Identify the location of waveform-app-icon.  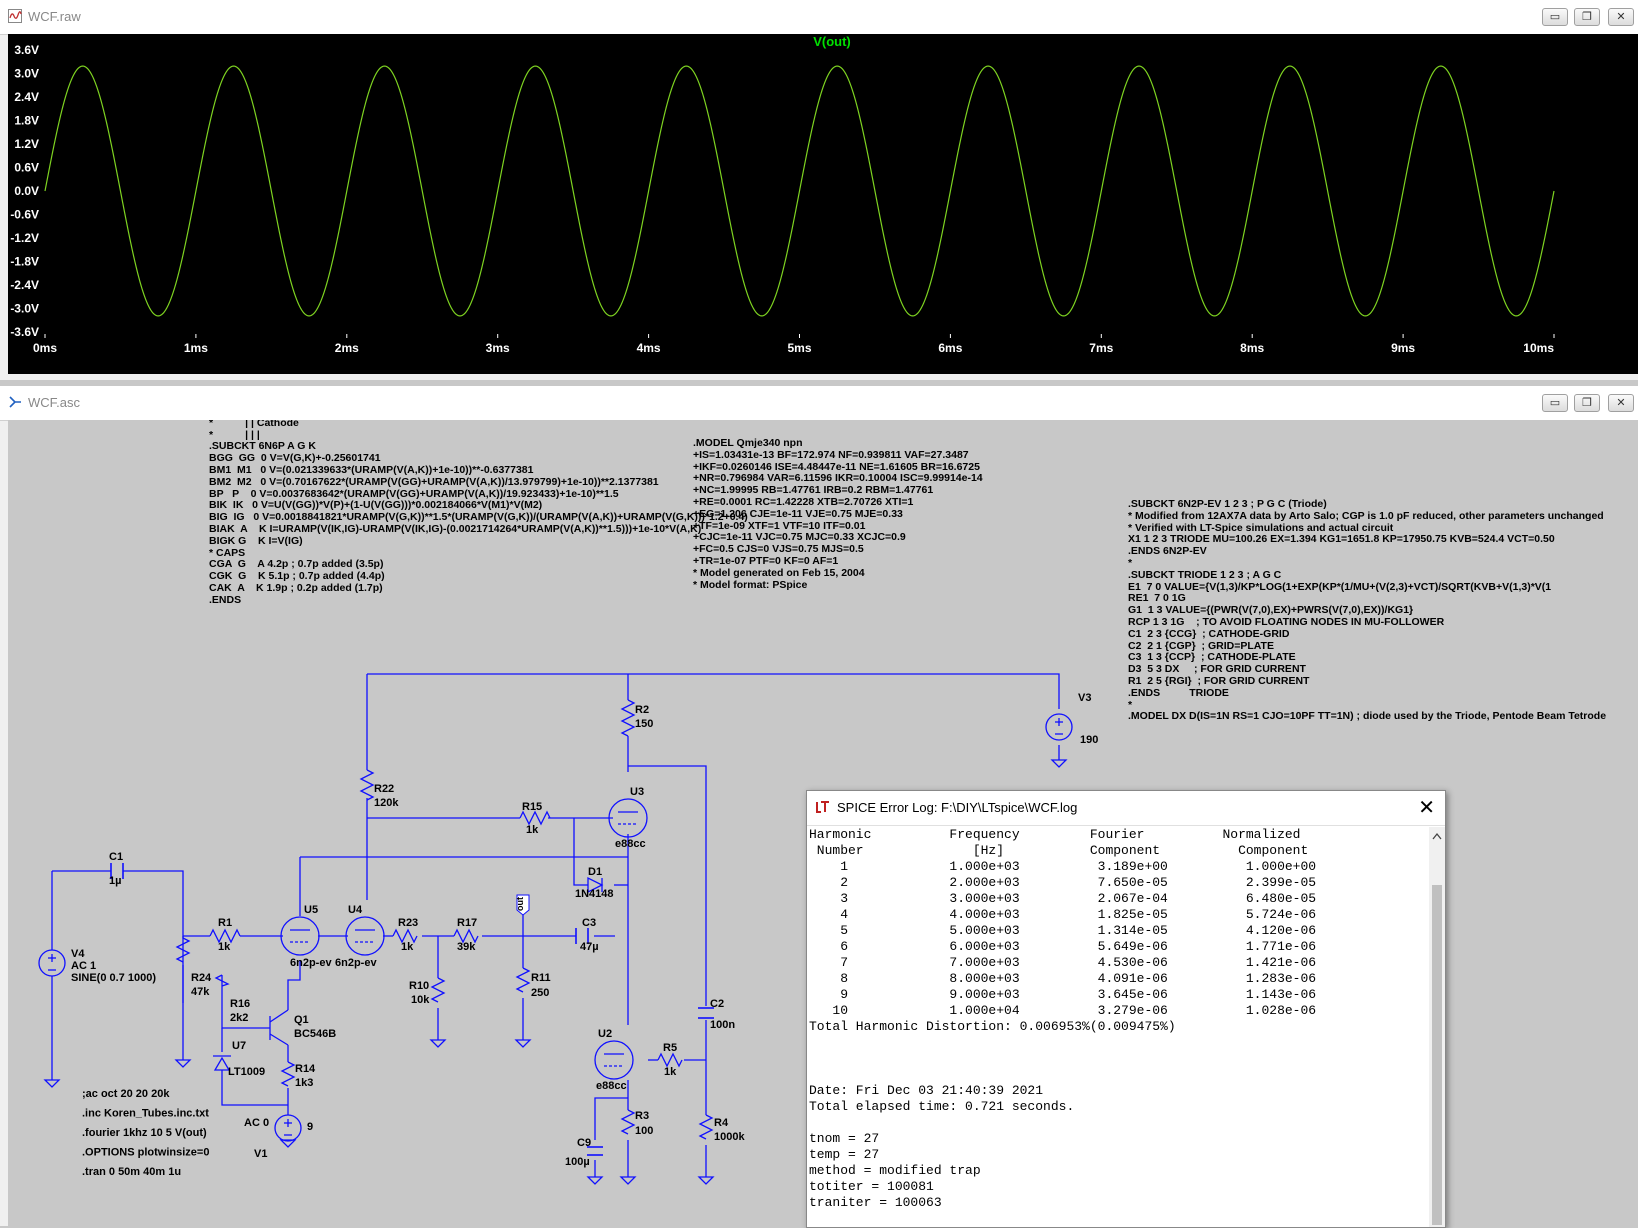
(15, 16).